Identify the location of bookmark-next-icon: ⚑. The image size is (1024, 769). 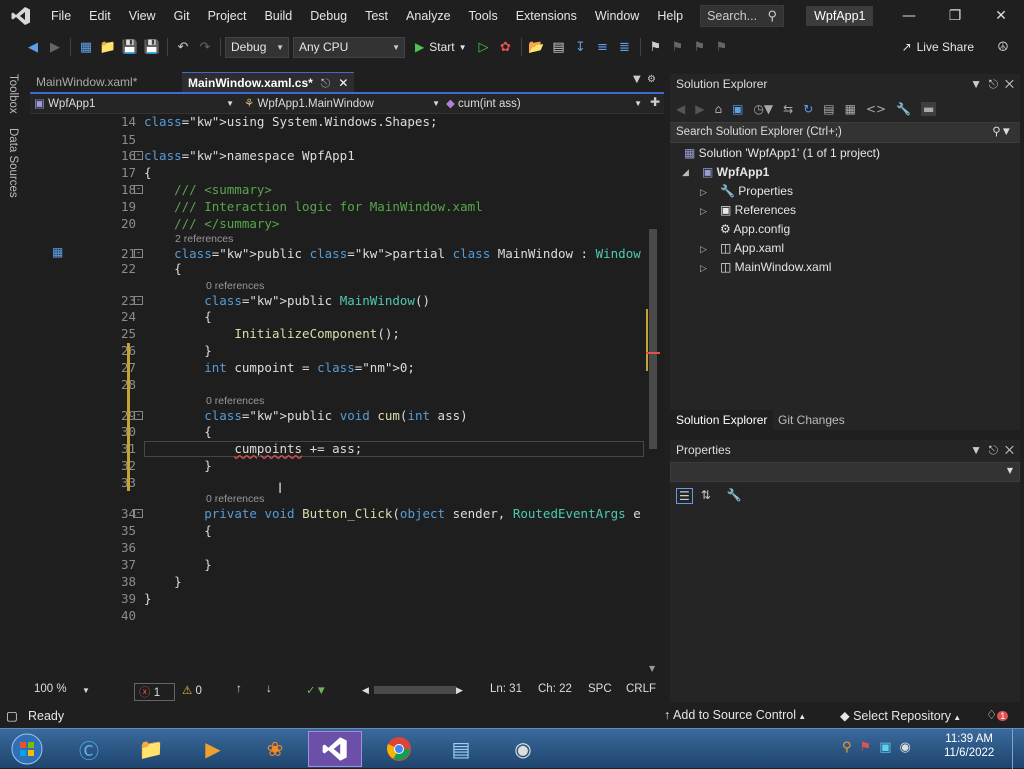
(700, 47).